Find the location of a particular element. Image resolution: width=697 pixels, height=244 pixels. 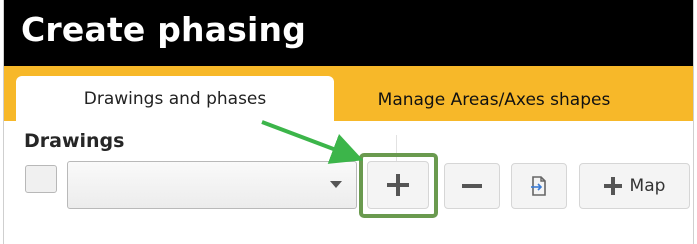

minus-icon is located at coordinates (472, 186).